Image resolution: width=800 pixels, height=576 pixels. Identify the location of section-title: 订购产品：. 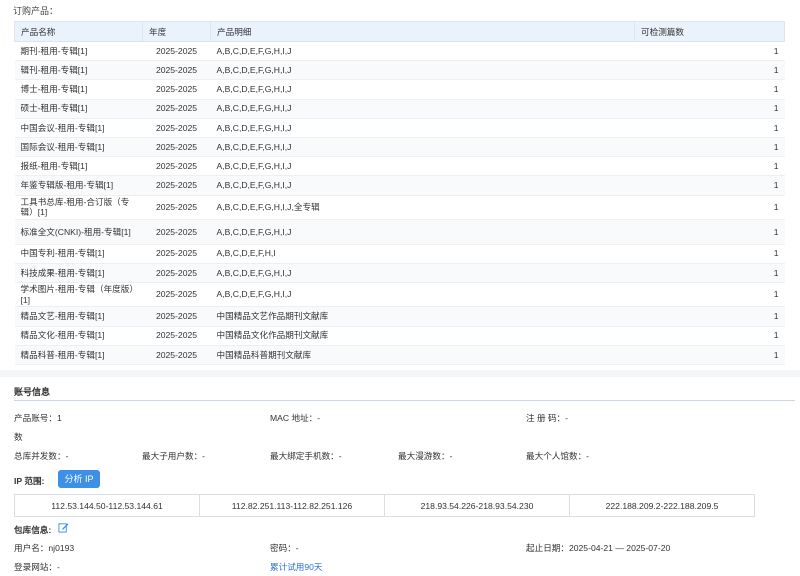
(36, 11).